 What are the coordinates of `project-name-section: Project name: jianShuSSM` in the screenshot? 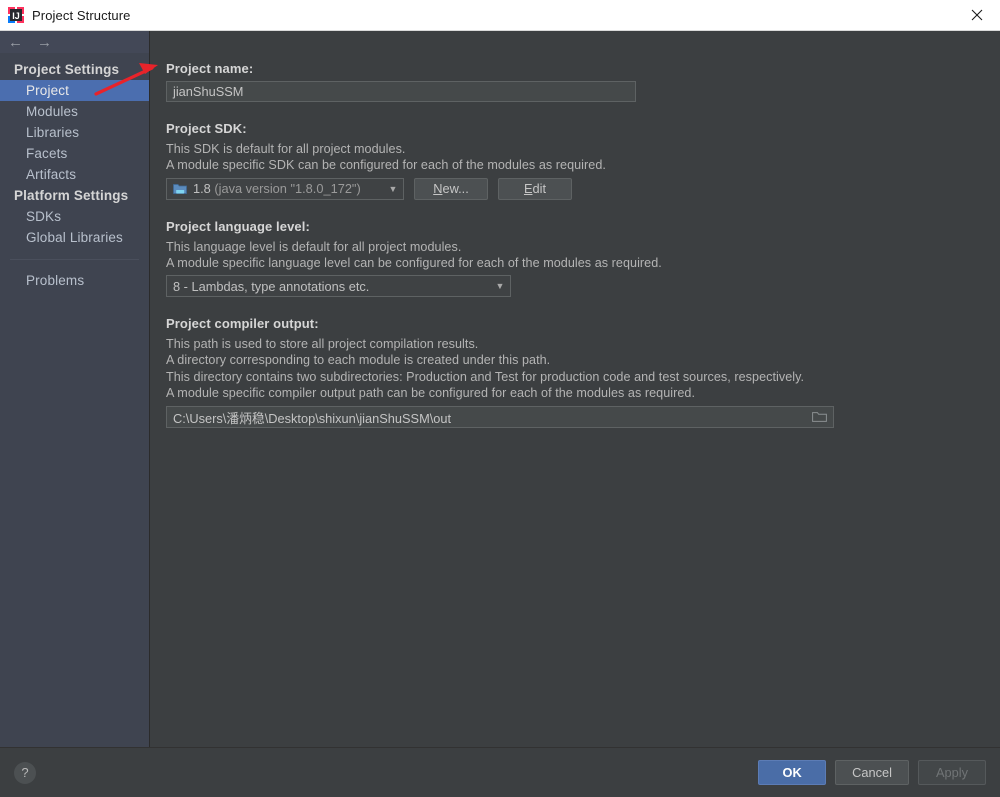 It's located at (575, 81).